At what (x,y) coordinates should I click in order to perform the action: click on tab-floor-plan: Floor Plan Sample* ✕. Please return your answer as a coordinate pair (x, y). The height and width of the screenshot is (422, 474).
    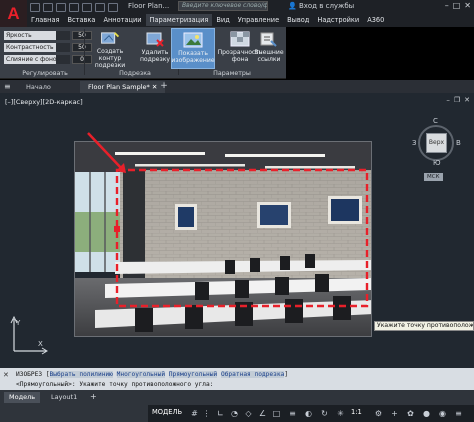
    Looking at the image, I should click on (123, 87).